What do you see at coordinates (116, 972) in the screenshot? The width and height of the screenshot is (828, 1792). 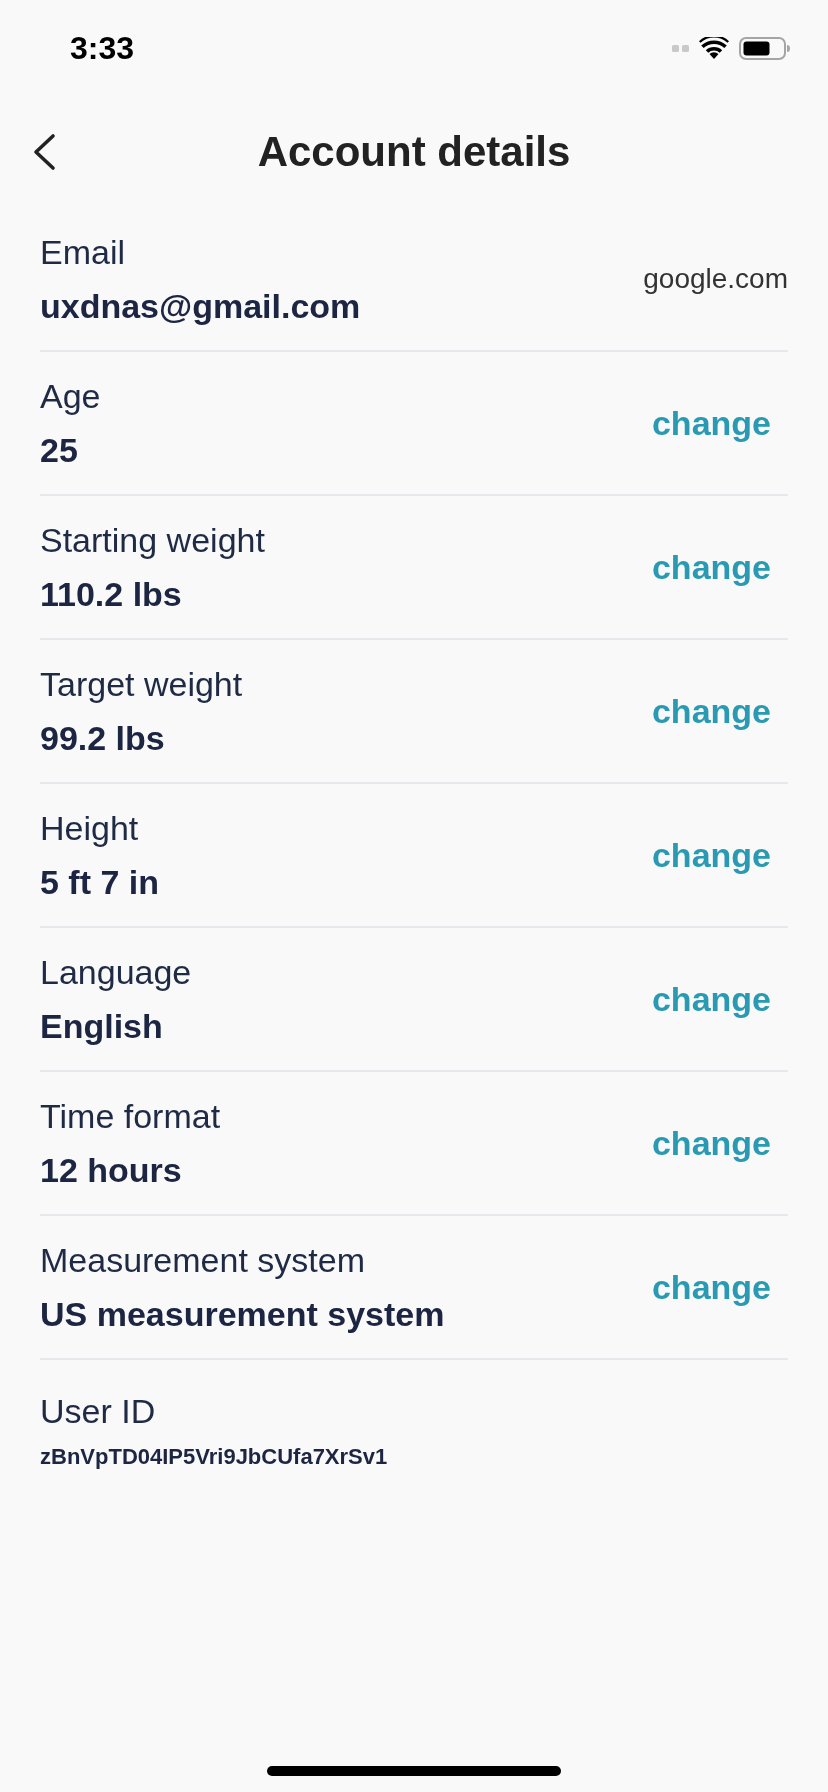 I see `field-label: Language` at bounding box center [116, 972].